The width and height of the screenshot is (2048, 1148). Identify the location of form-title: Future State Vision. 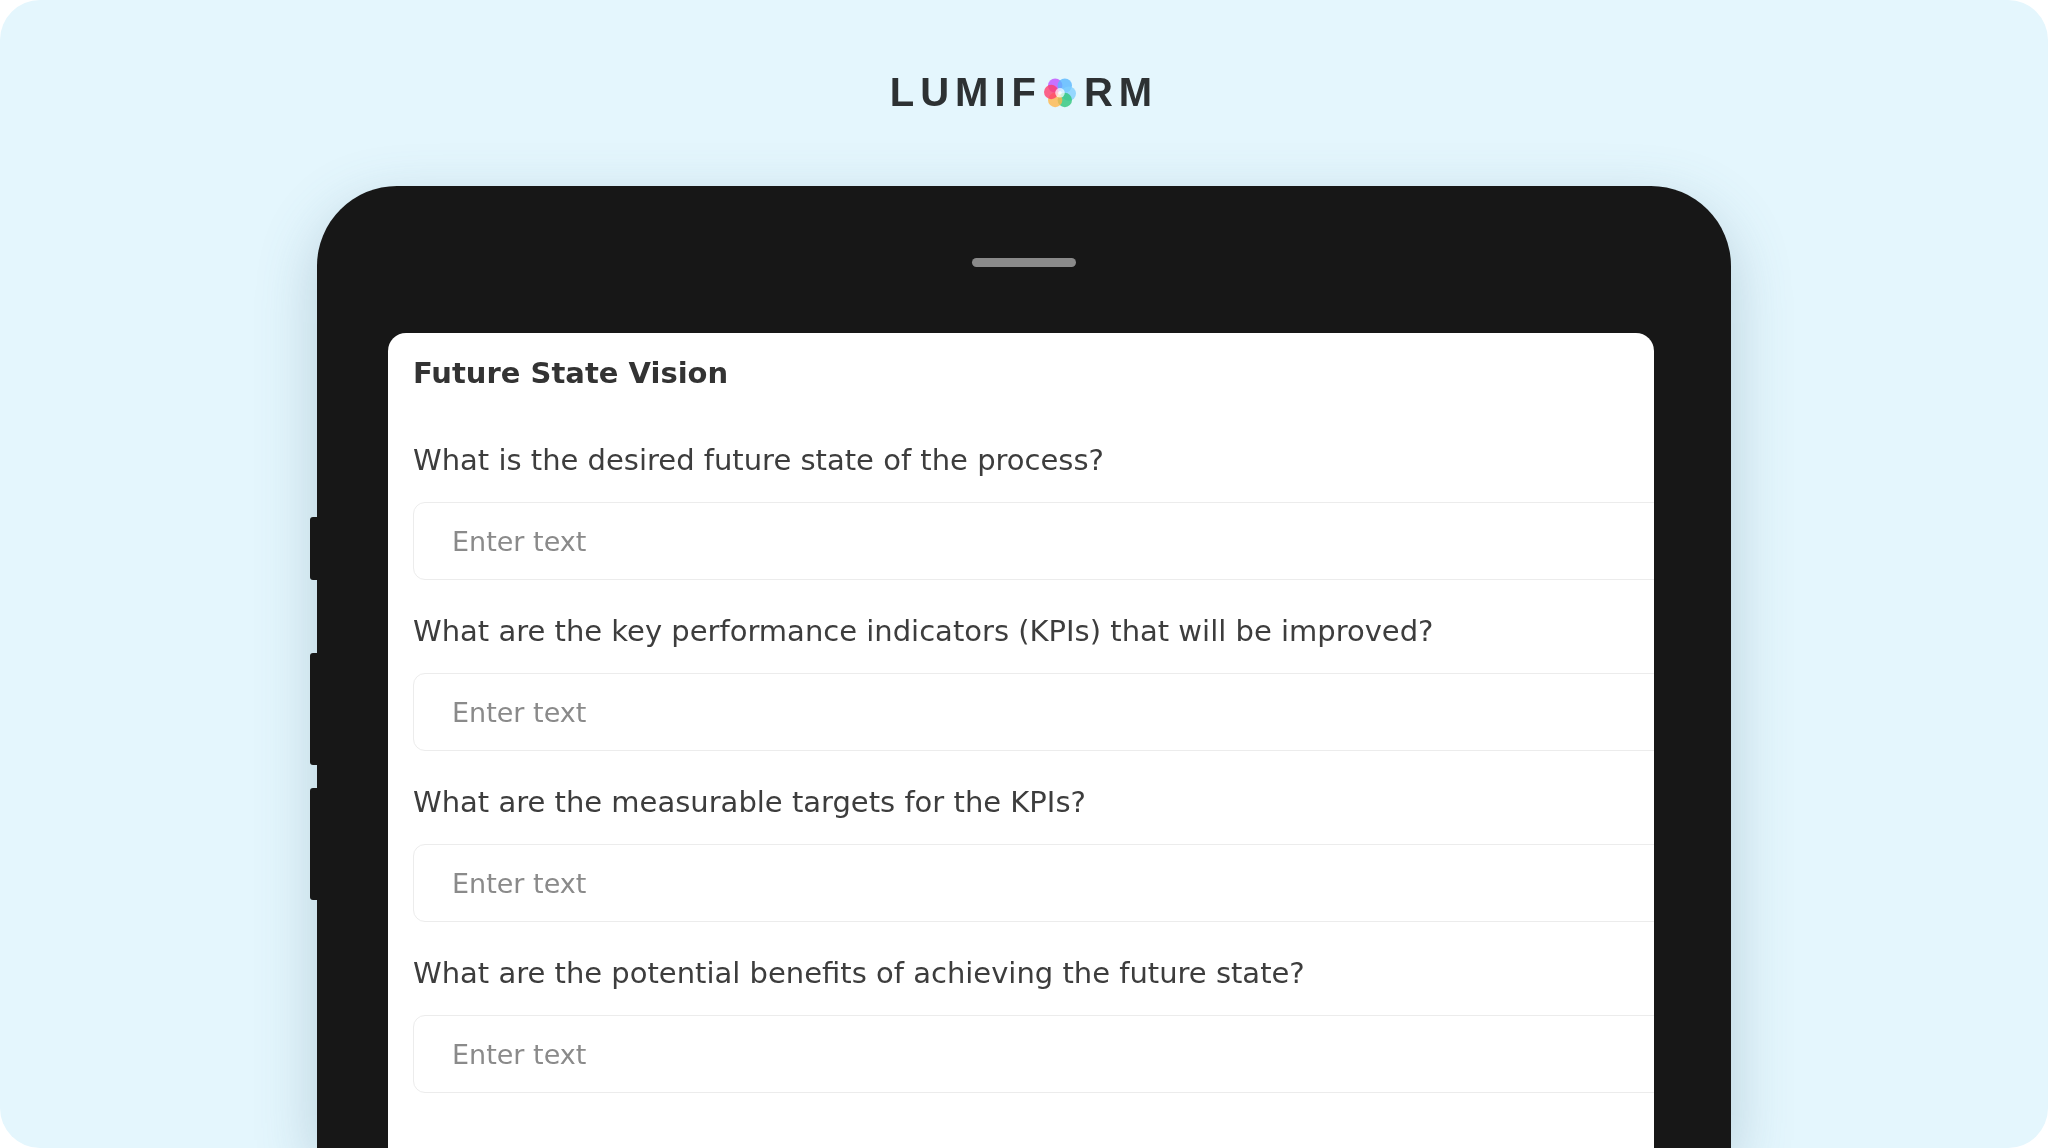
(571, 373).